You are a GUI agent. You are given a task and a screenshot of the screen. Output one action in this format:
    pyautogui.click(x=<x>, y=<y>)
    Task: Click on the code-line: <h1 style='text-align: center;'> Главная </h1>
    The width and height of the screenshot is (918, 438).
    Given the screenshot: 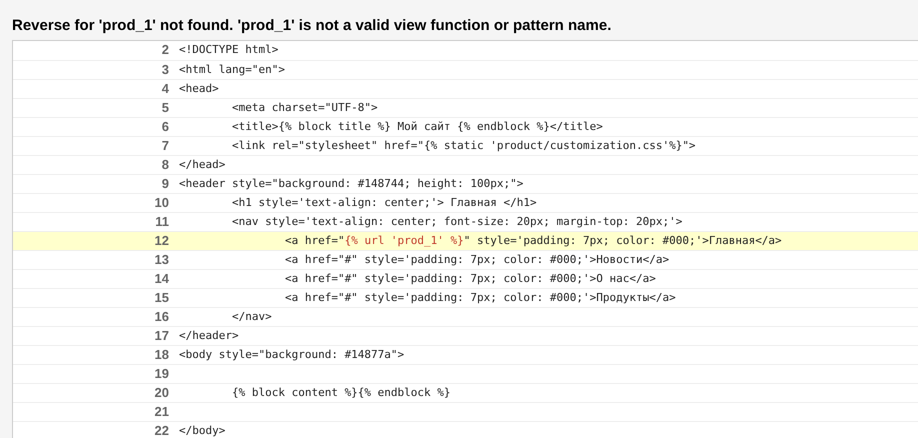 What is the action you would take?
    pyautogui.click(x=383, y=202)
    